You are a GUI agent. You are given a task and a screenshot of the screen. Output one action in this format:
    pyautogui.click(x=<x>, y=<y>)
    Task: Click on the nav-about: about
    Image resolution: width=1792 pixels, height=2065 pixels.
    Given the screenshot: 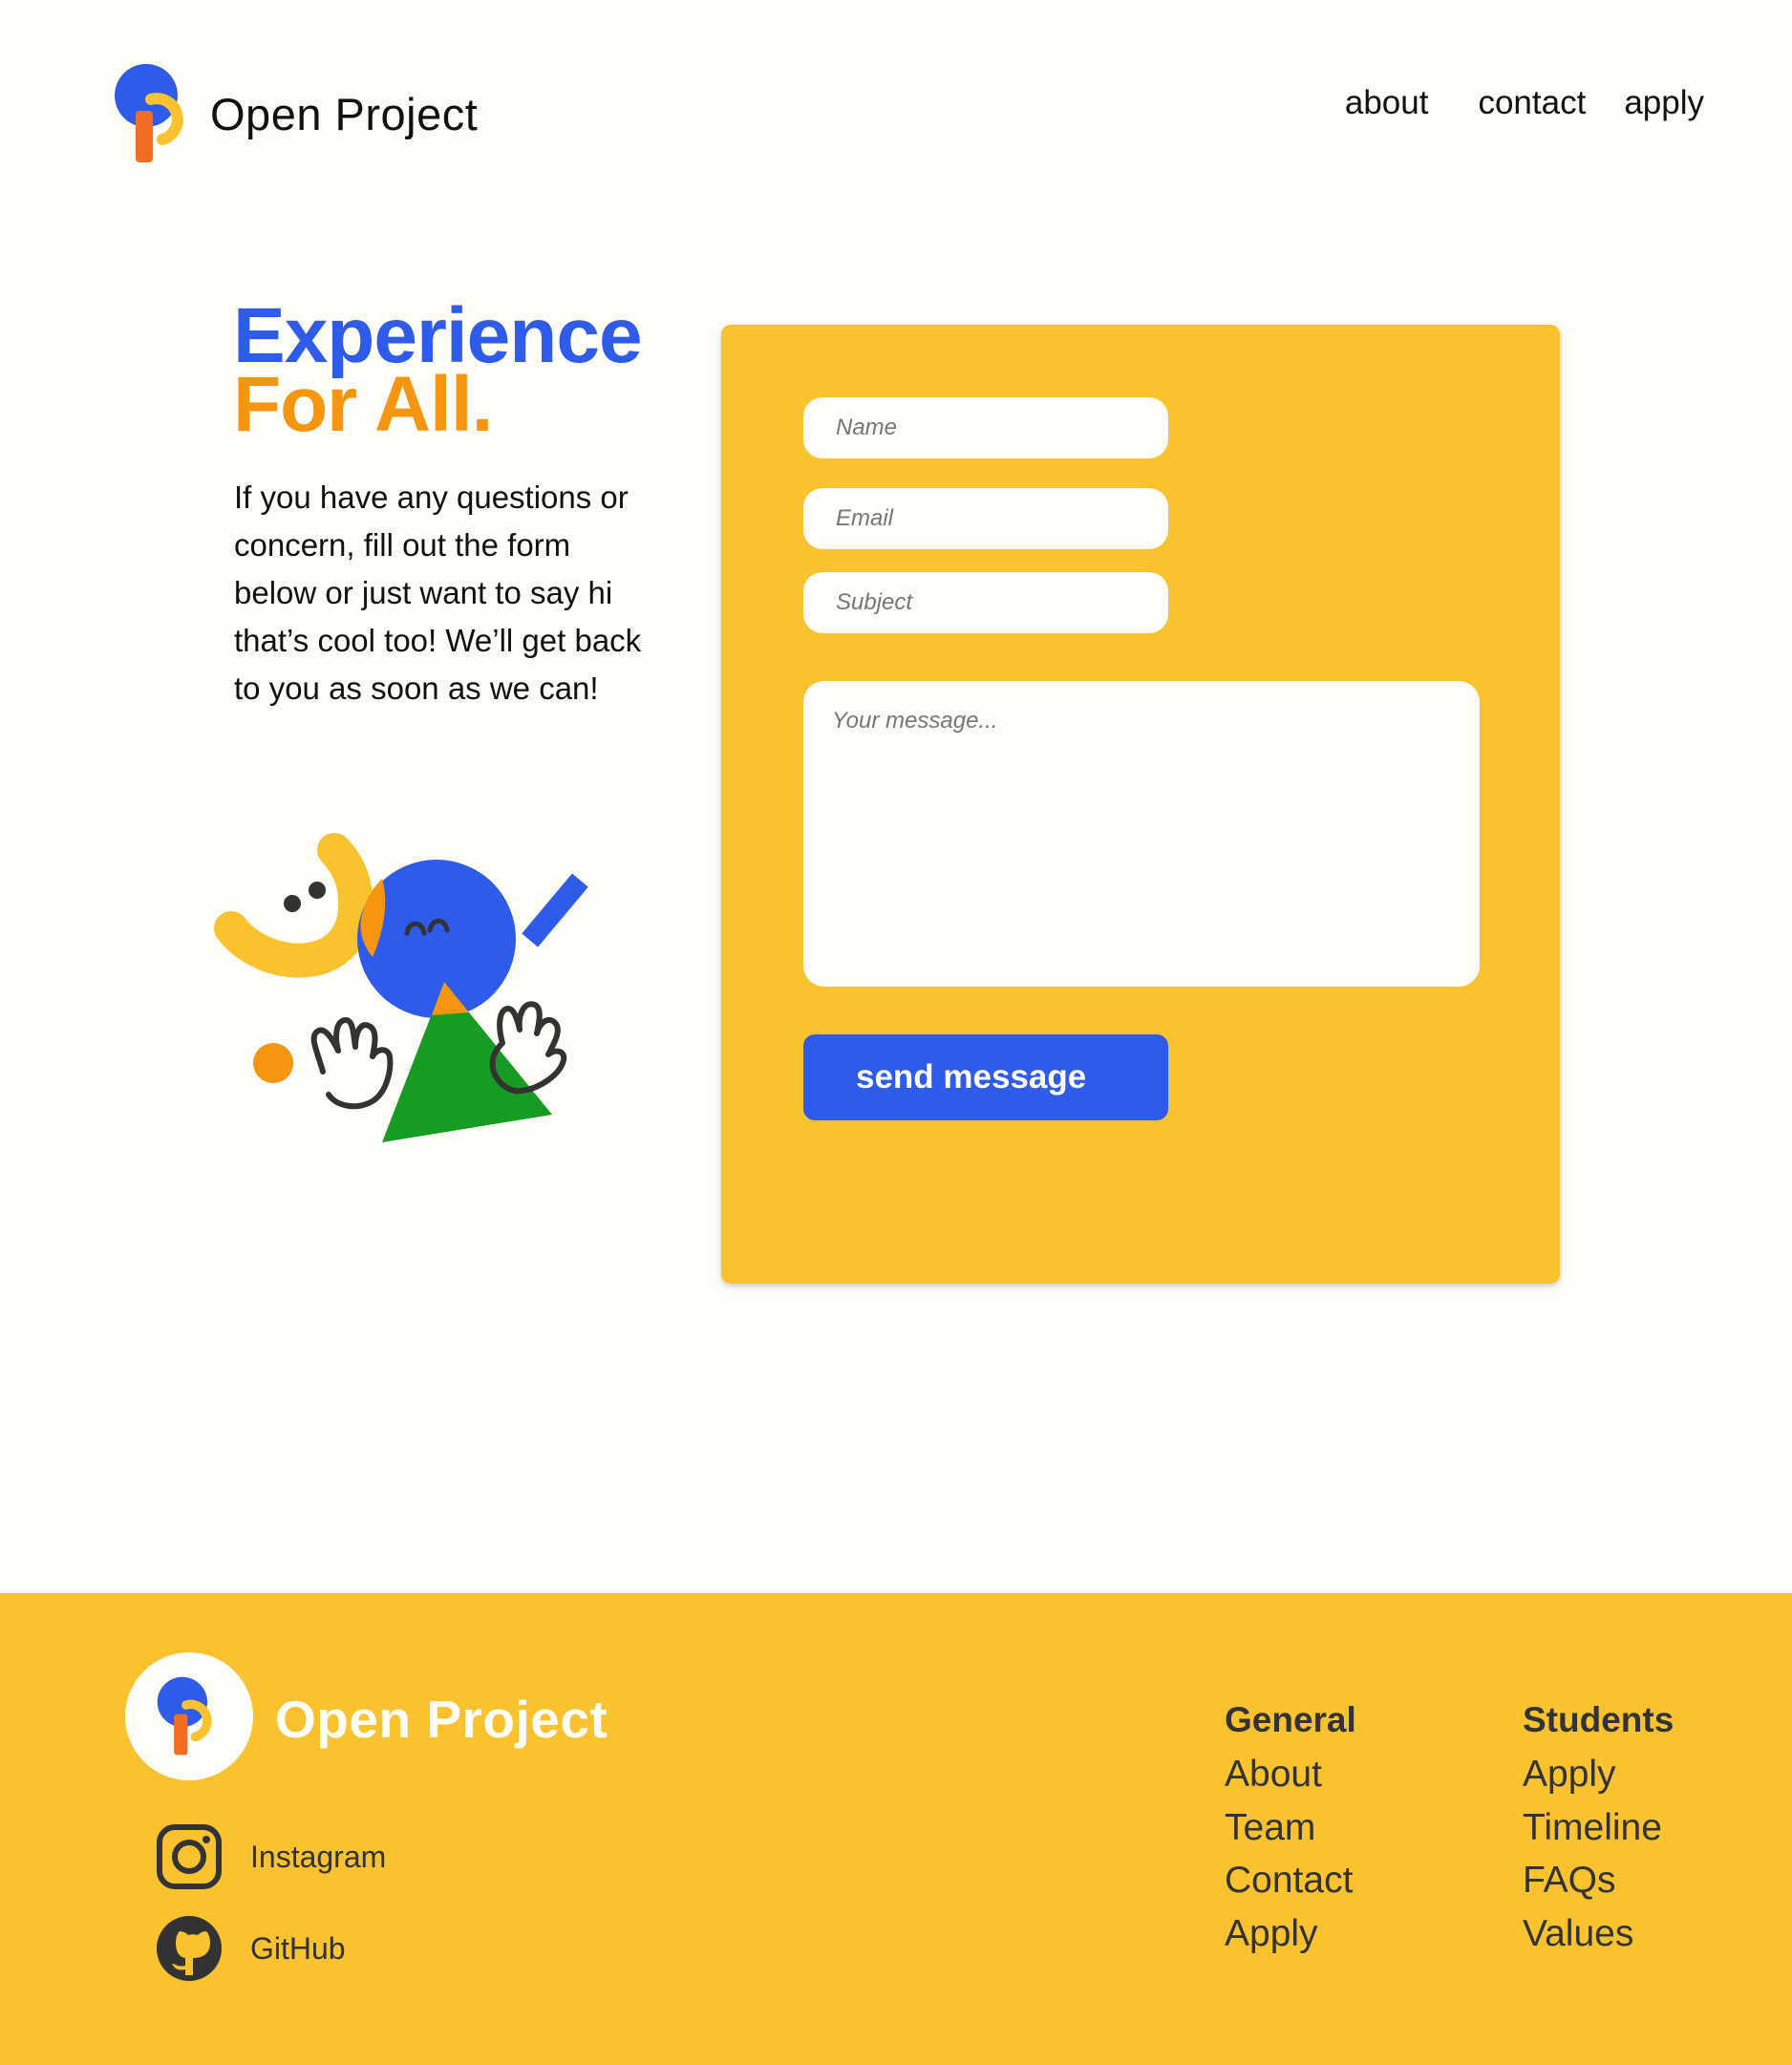 What is the action you would take?
    pyautogui.click(x=1387, y=103)
    